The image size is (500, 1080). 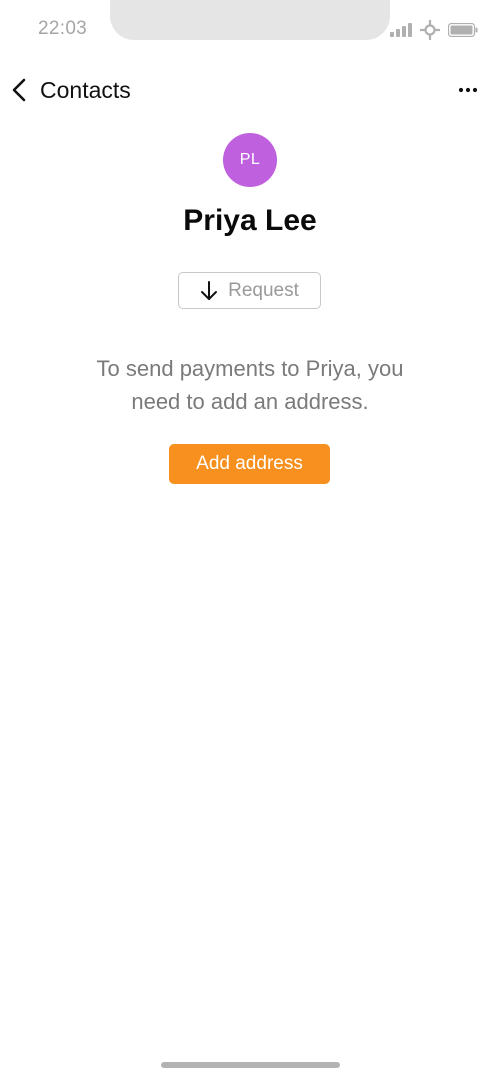 I want to click on message-line-1: To send payments to Priya, you, so click(x=250, y=368).